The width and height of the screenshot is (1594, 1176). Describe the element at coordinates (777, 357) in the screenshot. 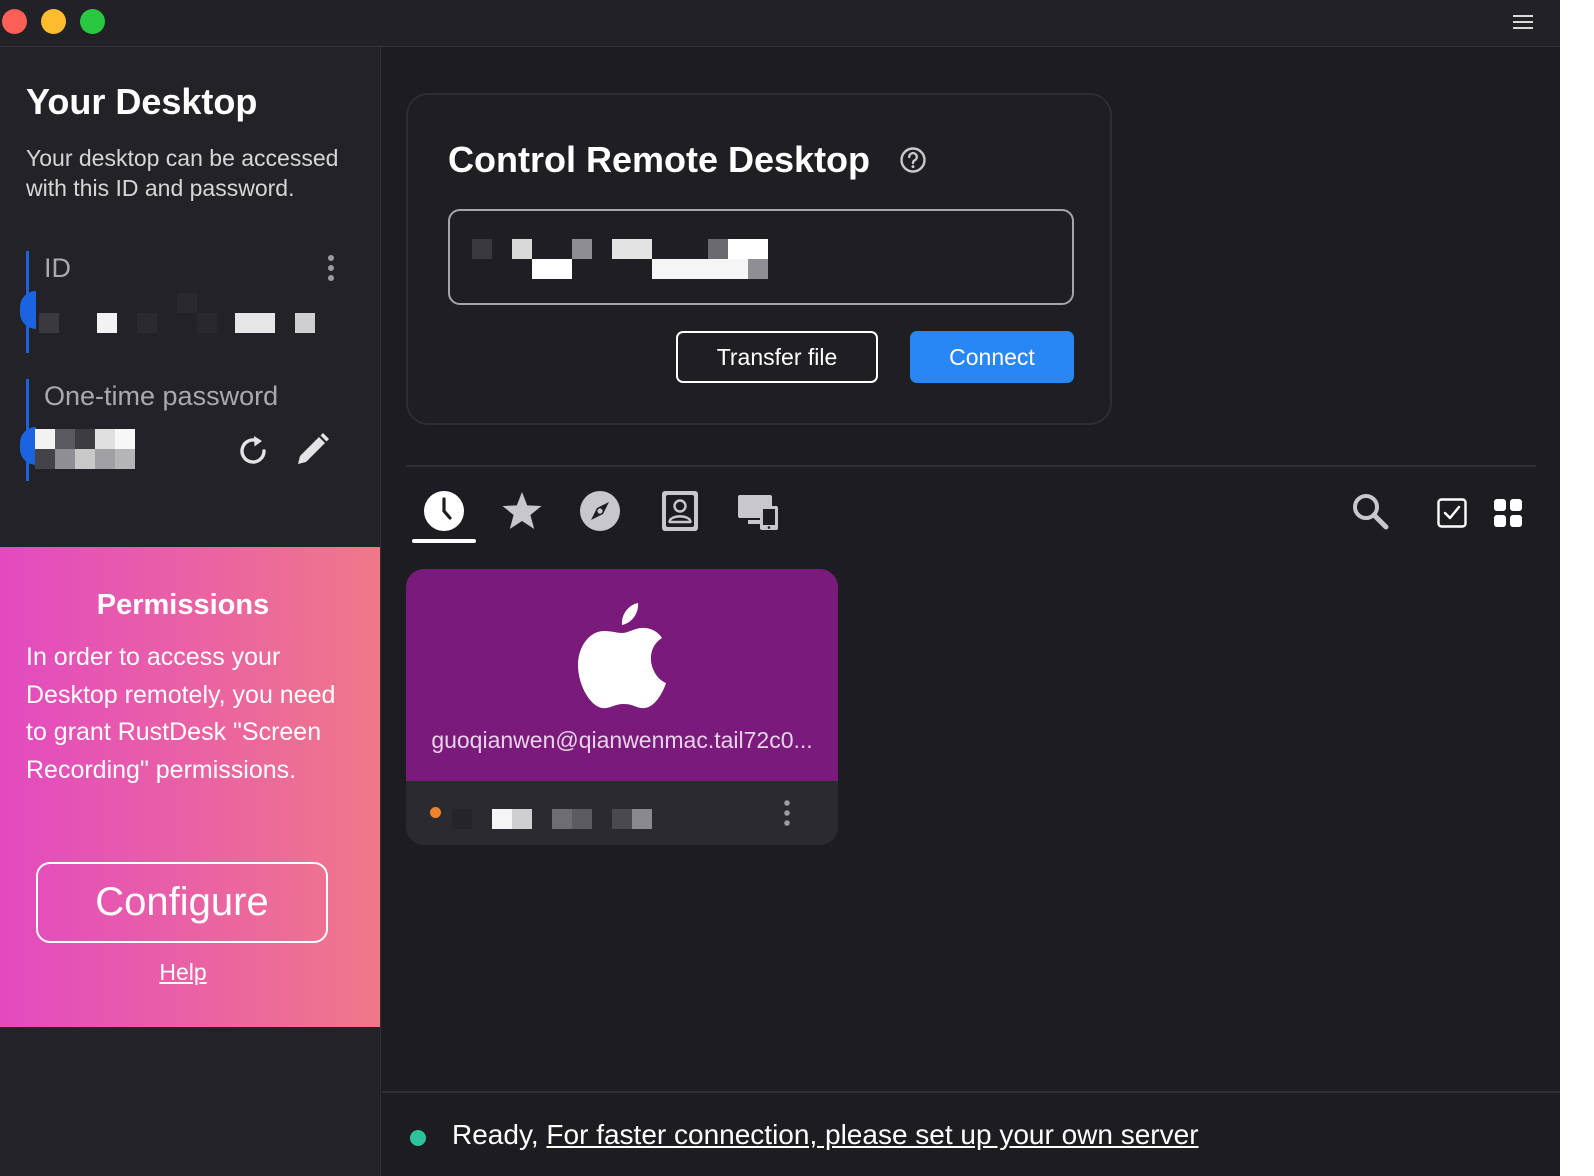

I see `transfer-file-button: Transfer file` at that location.